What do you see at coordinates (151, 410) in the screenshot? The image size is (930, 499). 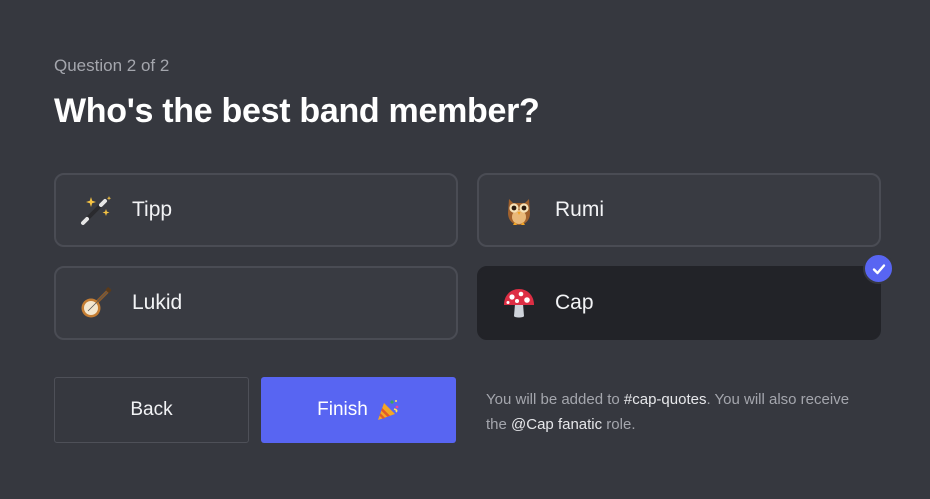 I see `back-button: Back` at bounding box center [151, 410].